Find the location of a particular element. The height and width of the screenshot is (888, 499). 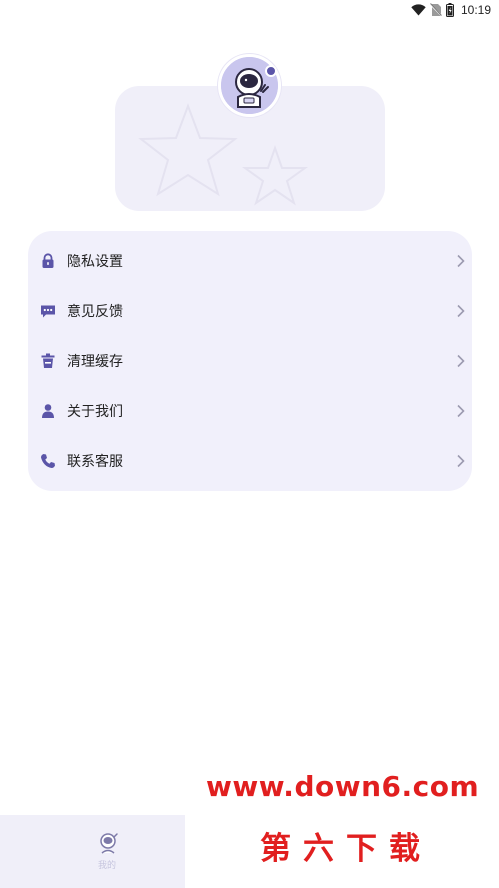

phone-icon is located at coordinates (48, 461).